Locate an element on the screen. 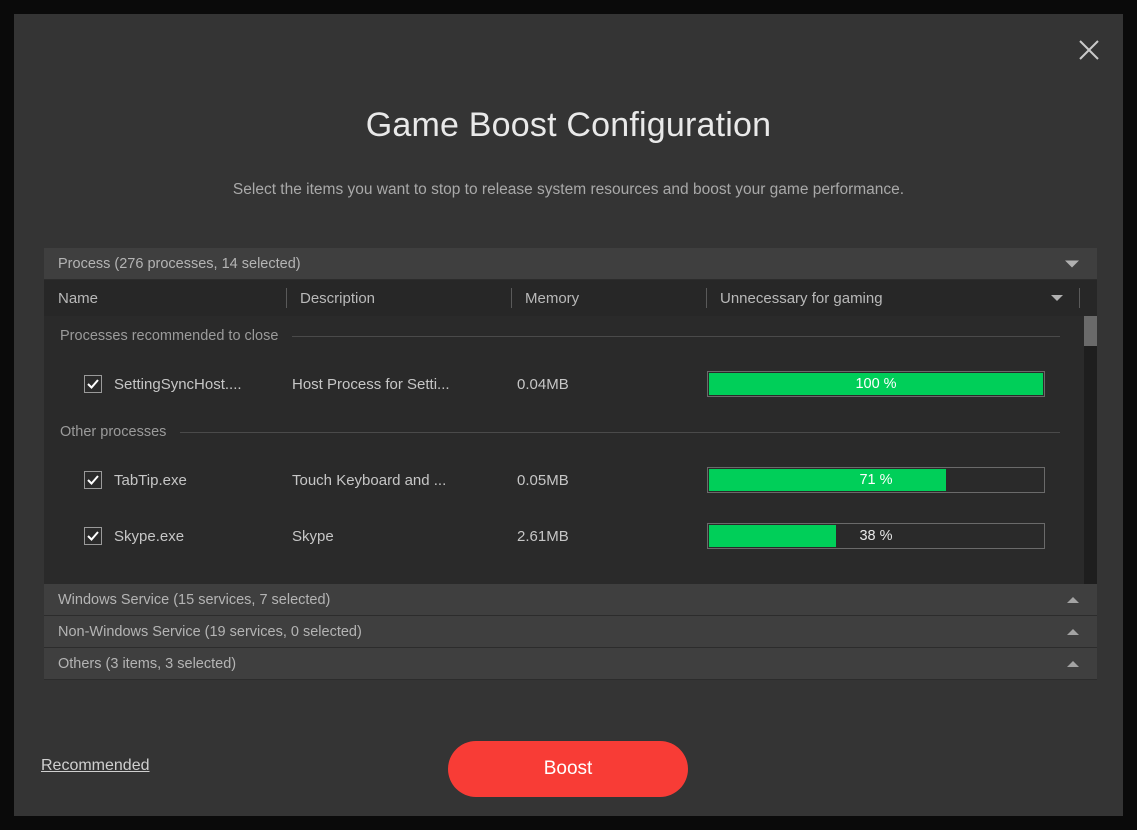  unnecessary-bar-label: 71 % is located at coordinates (876, 480).